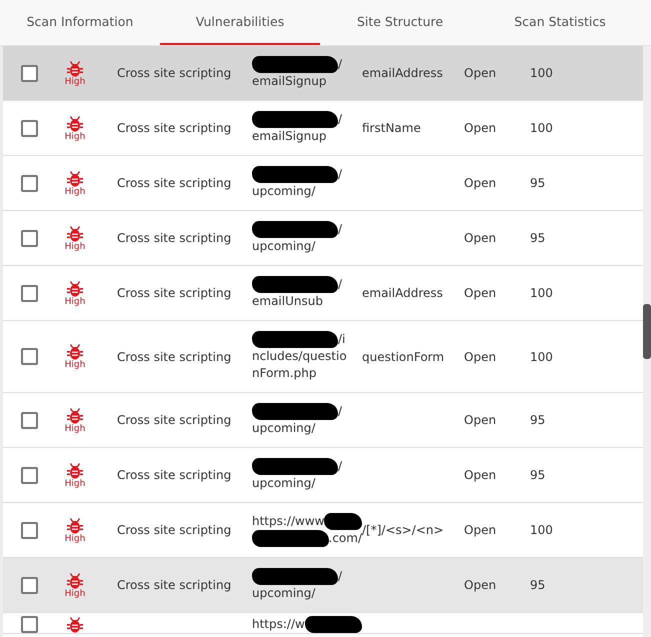 This screenshot has height=637, width=651. What do you see at coordinates (299, 356) in the screenshot?
I see `url-text: ncludes/questio` at bounding box center [299, 356].